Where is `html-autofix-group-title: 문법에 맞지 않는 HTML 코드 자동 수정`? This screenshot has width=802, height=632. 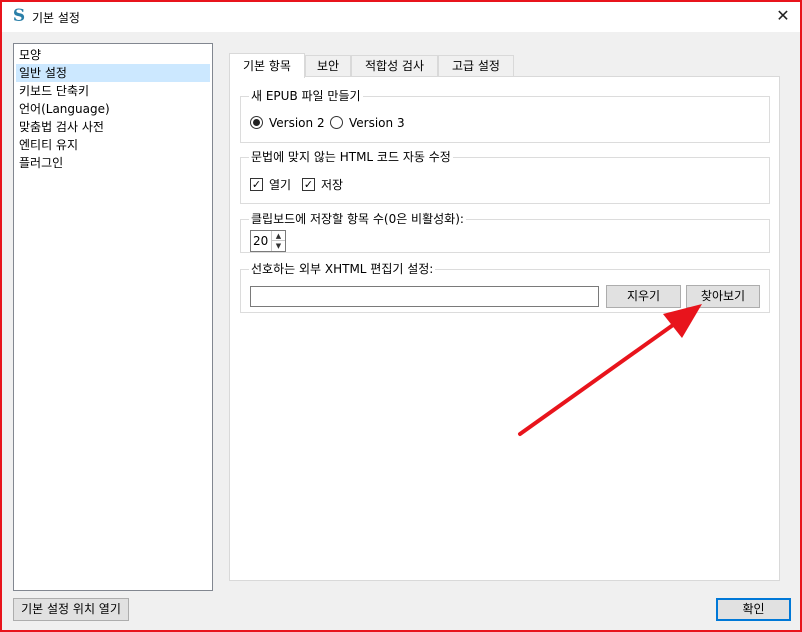
html-autofix-group-title: 문법에 맞지 않는 HTML 코드 자동 수정 is located at coordinates (351, 157).